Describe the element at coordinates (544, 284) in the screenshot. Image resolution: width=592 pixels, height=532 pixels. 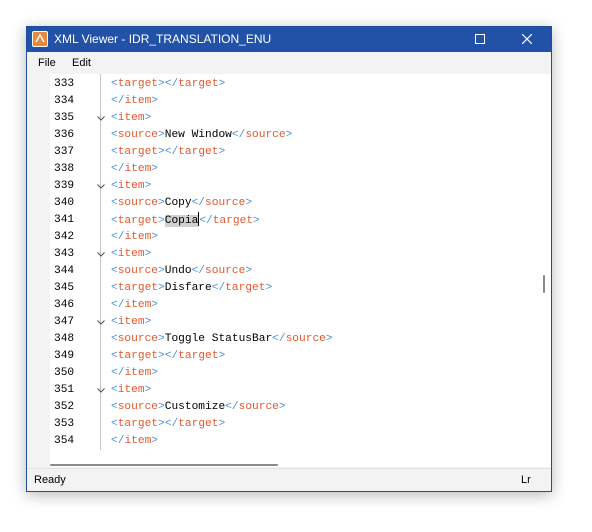
I see `vertical-scrollbar-thumb` at that location.